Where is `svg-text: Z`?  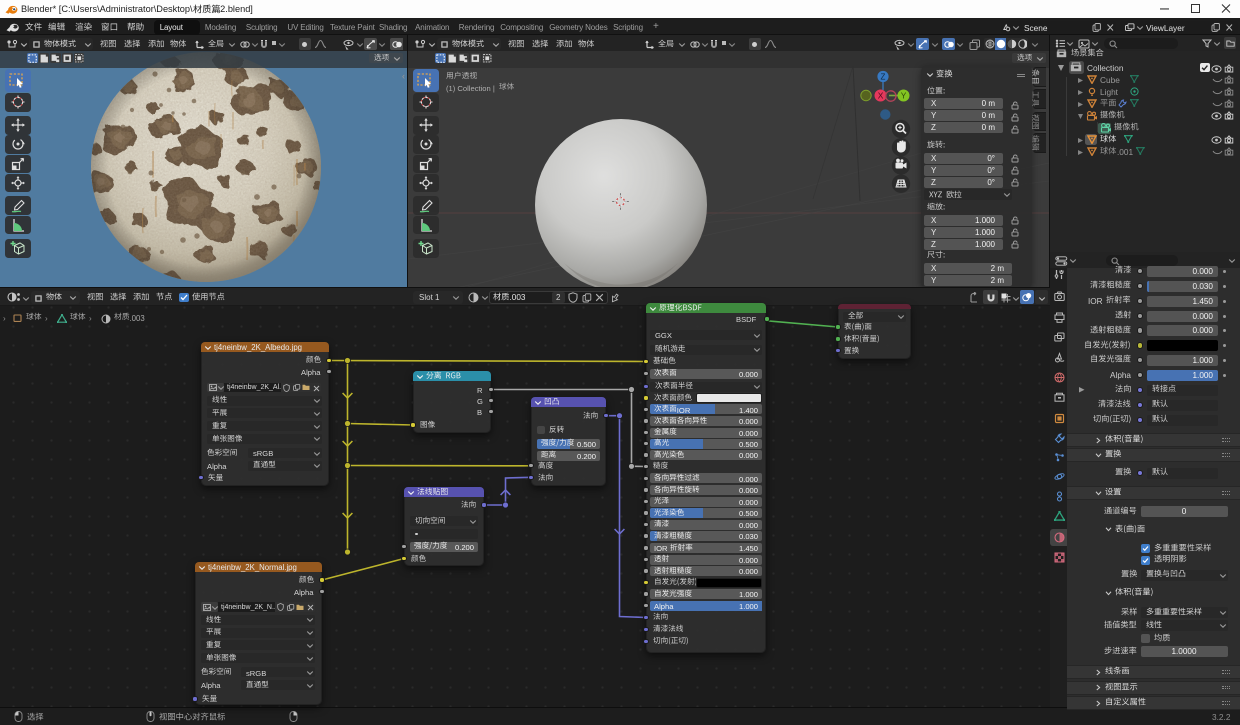 svg-text: Z is located at coordinates (883, 77).